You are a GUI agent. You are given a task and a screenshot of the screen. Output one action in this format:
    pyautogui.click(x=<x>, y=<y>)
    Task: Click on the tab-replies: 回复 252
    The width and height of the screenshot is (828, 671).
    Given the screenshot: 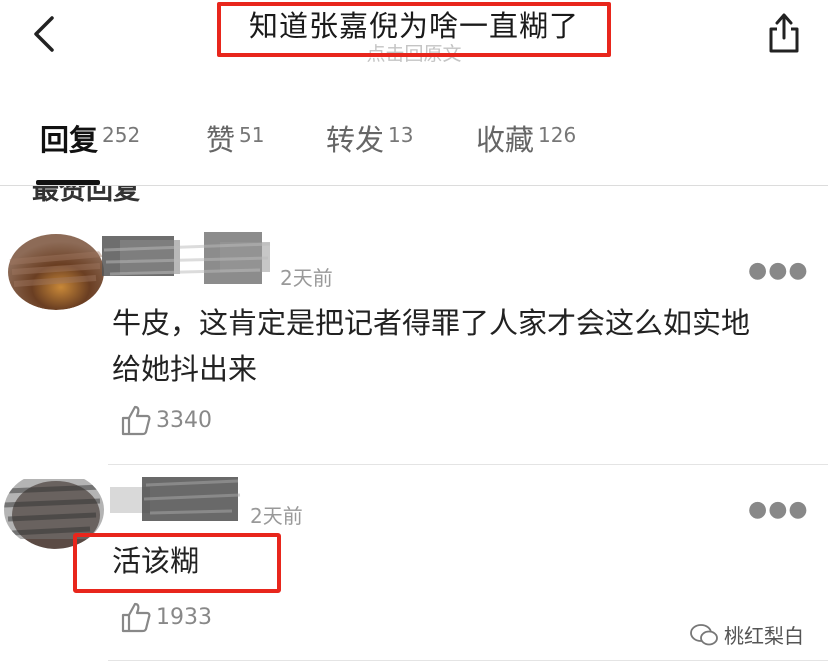 What is the action you would take?
    pyautogui.click(x=90, y=152)
    